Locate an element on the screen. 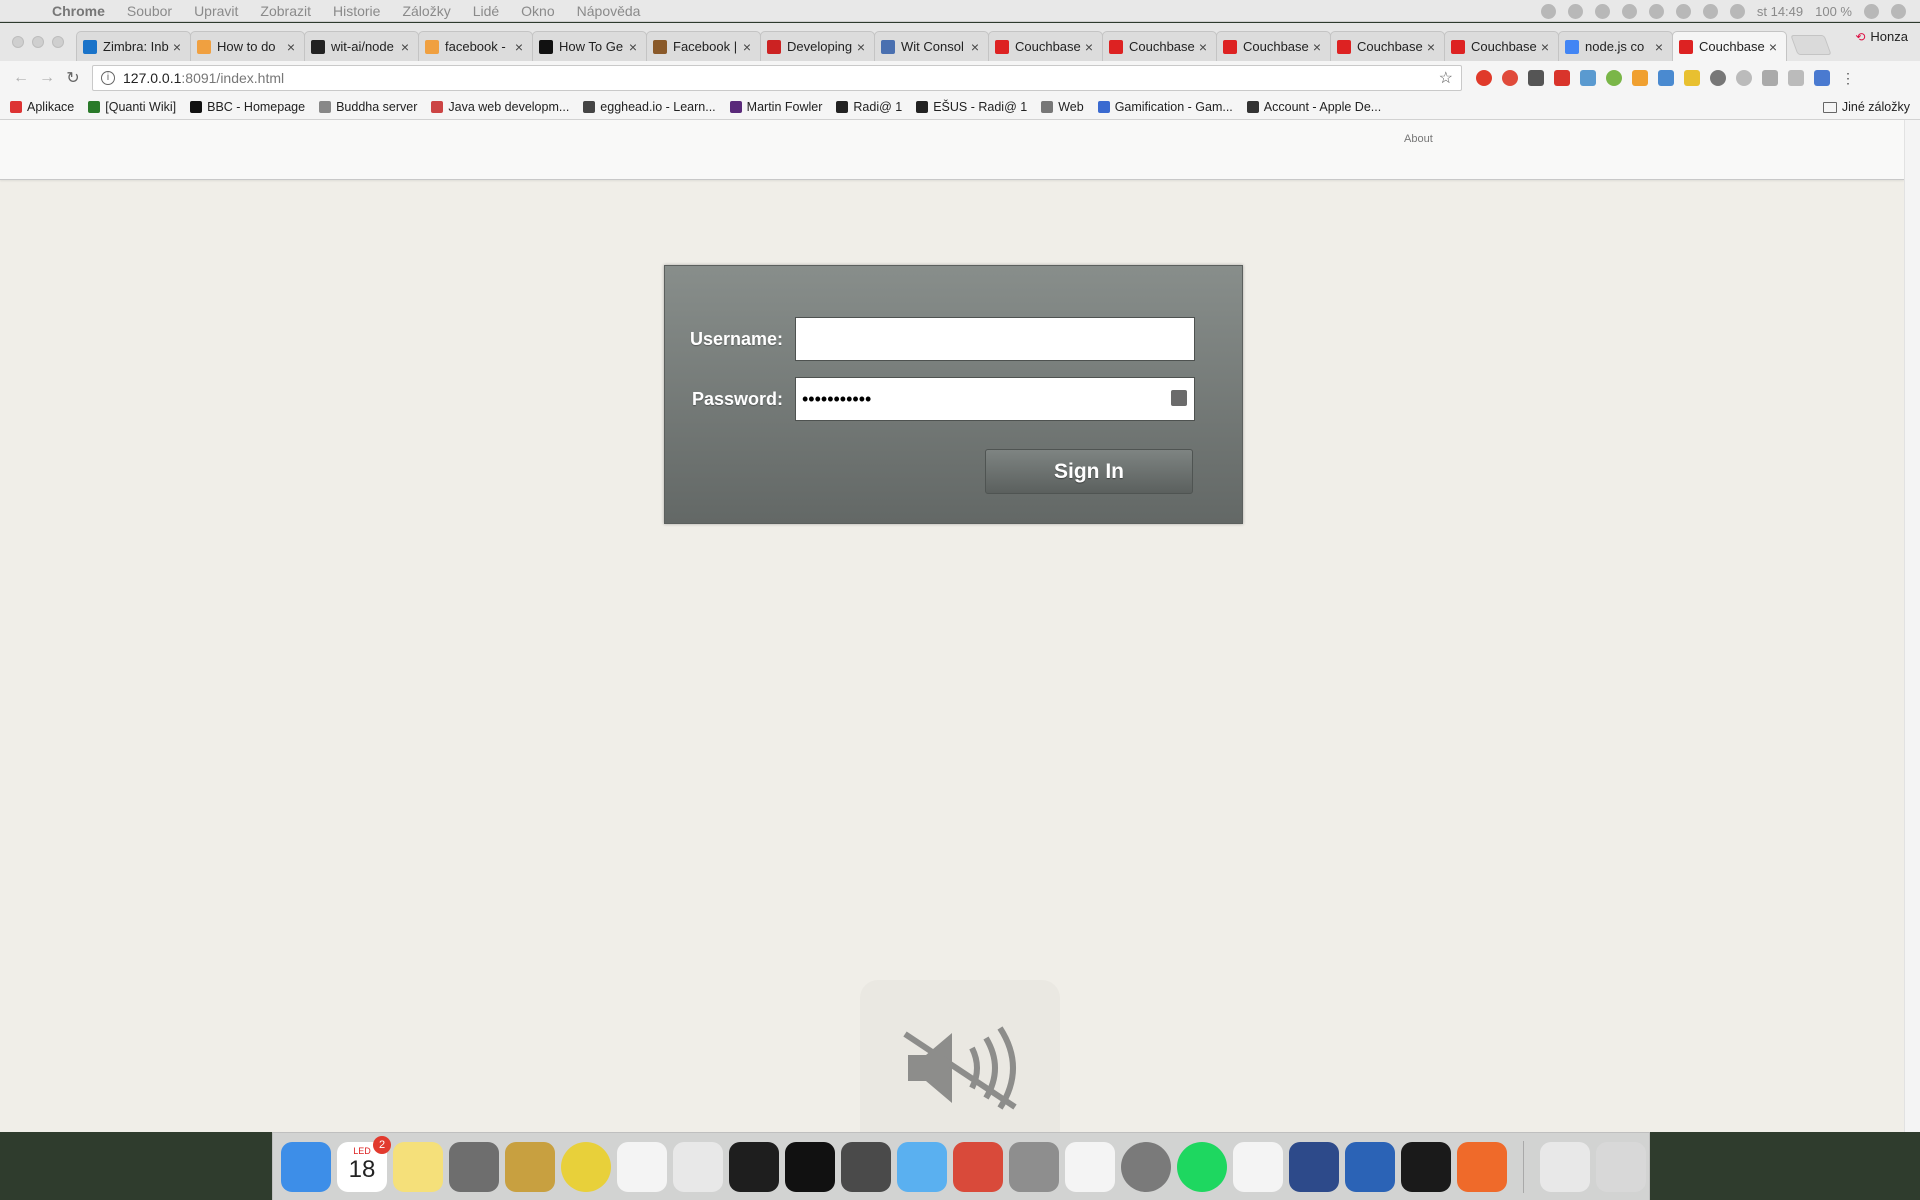 The image size is (1920, 1200). notification-center-icon is located at coordinates (1898, 11).